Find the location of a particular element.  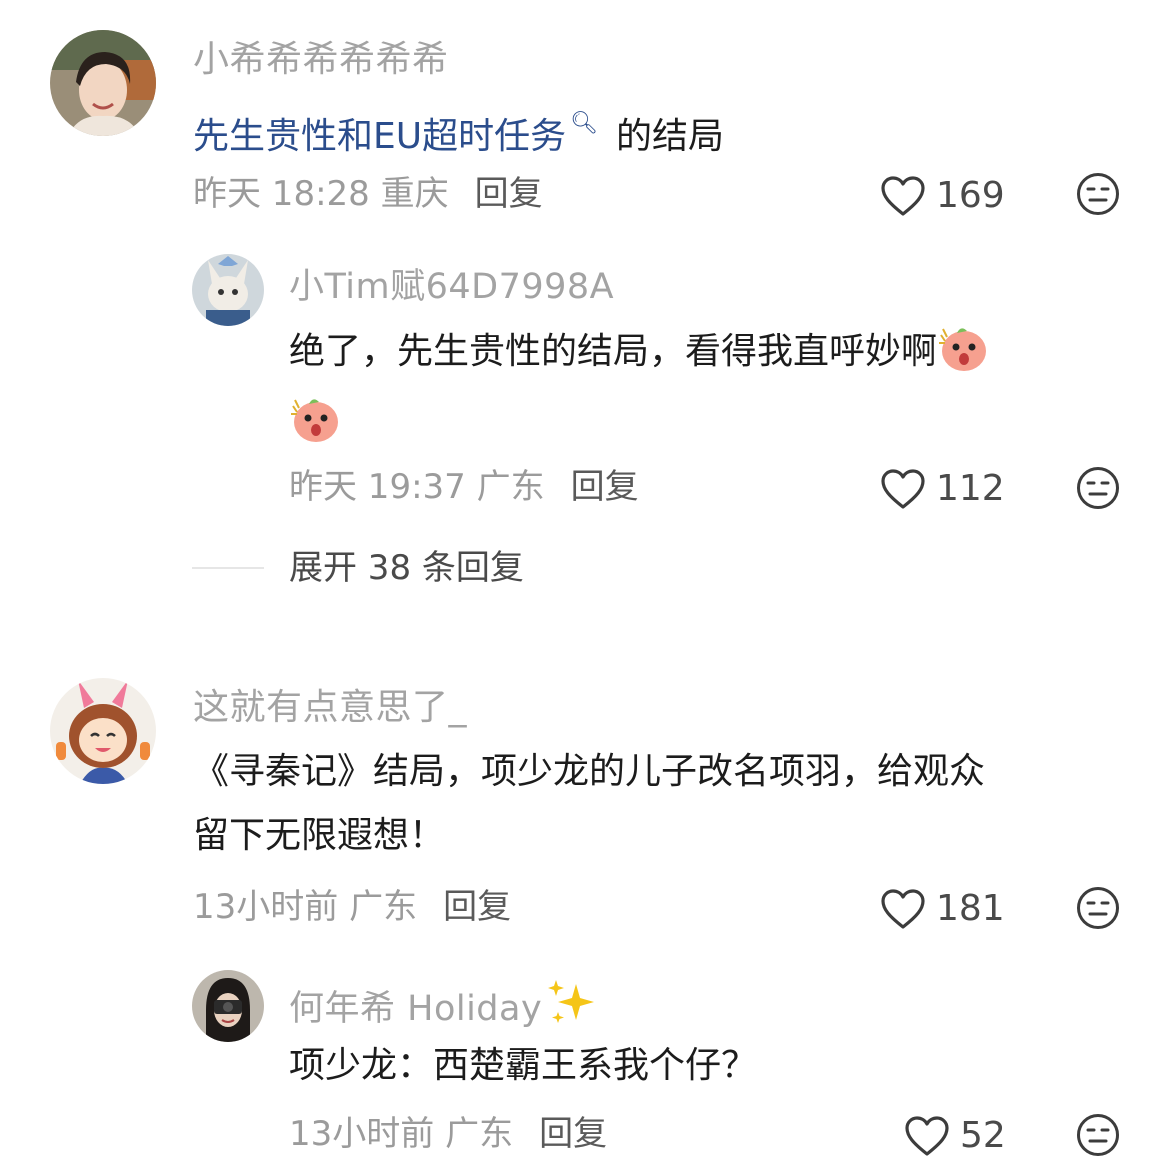

like-count: 181 is located at coordinates (970, 908).